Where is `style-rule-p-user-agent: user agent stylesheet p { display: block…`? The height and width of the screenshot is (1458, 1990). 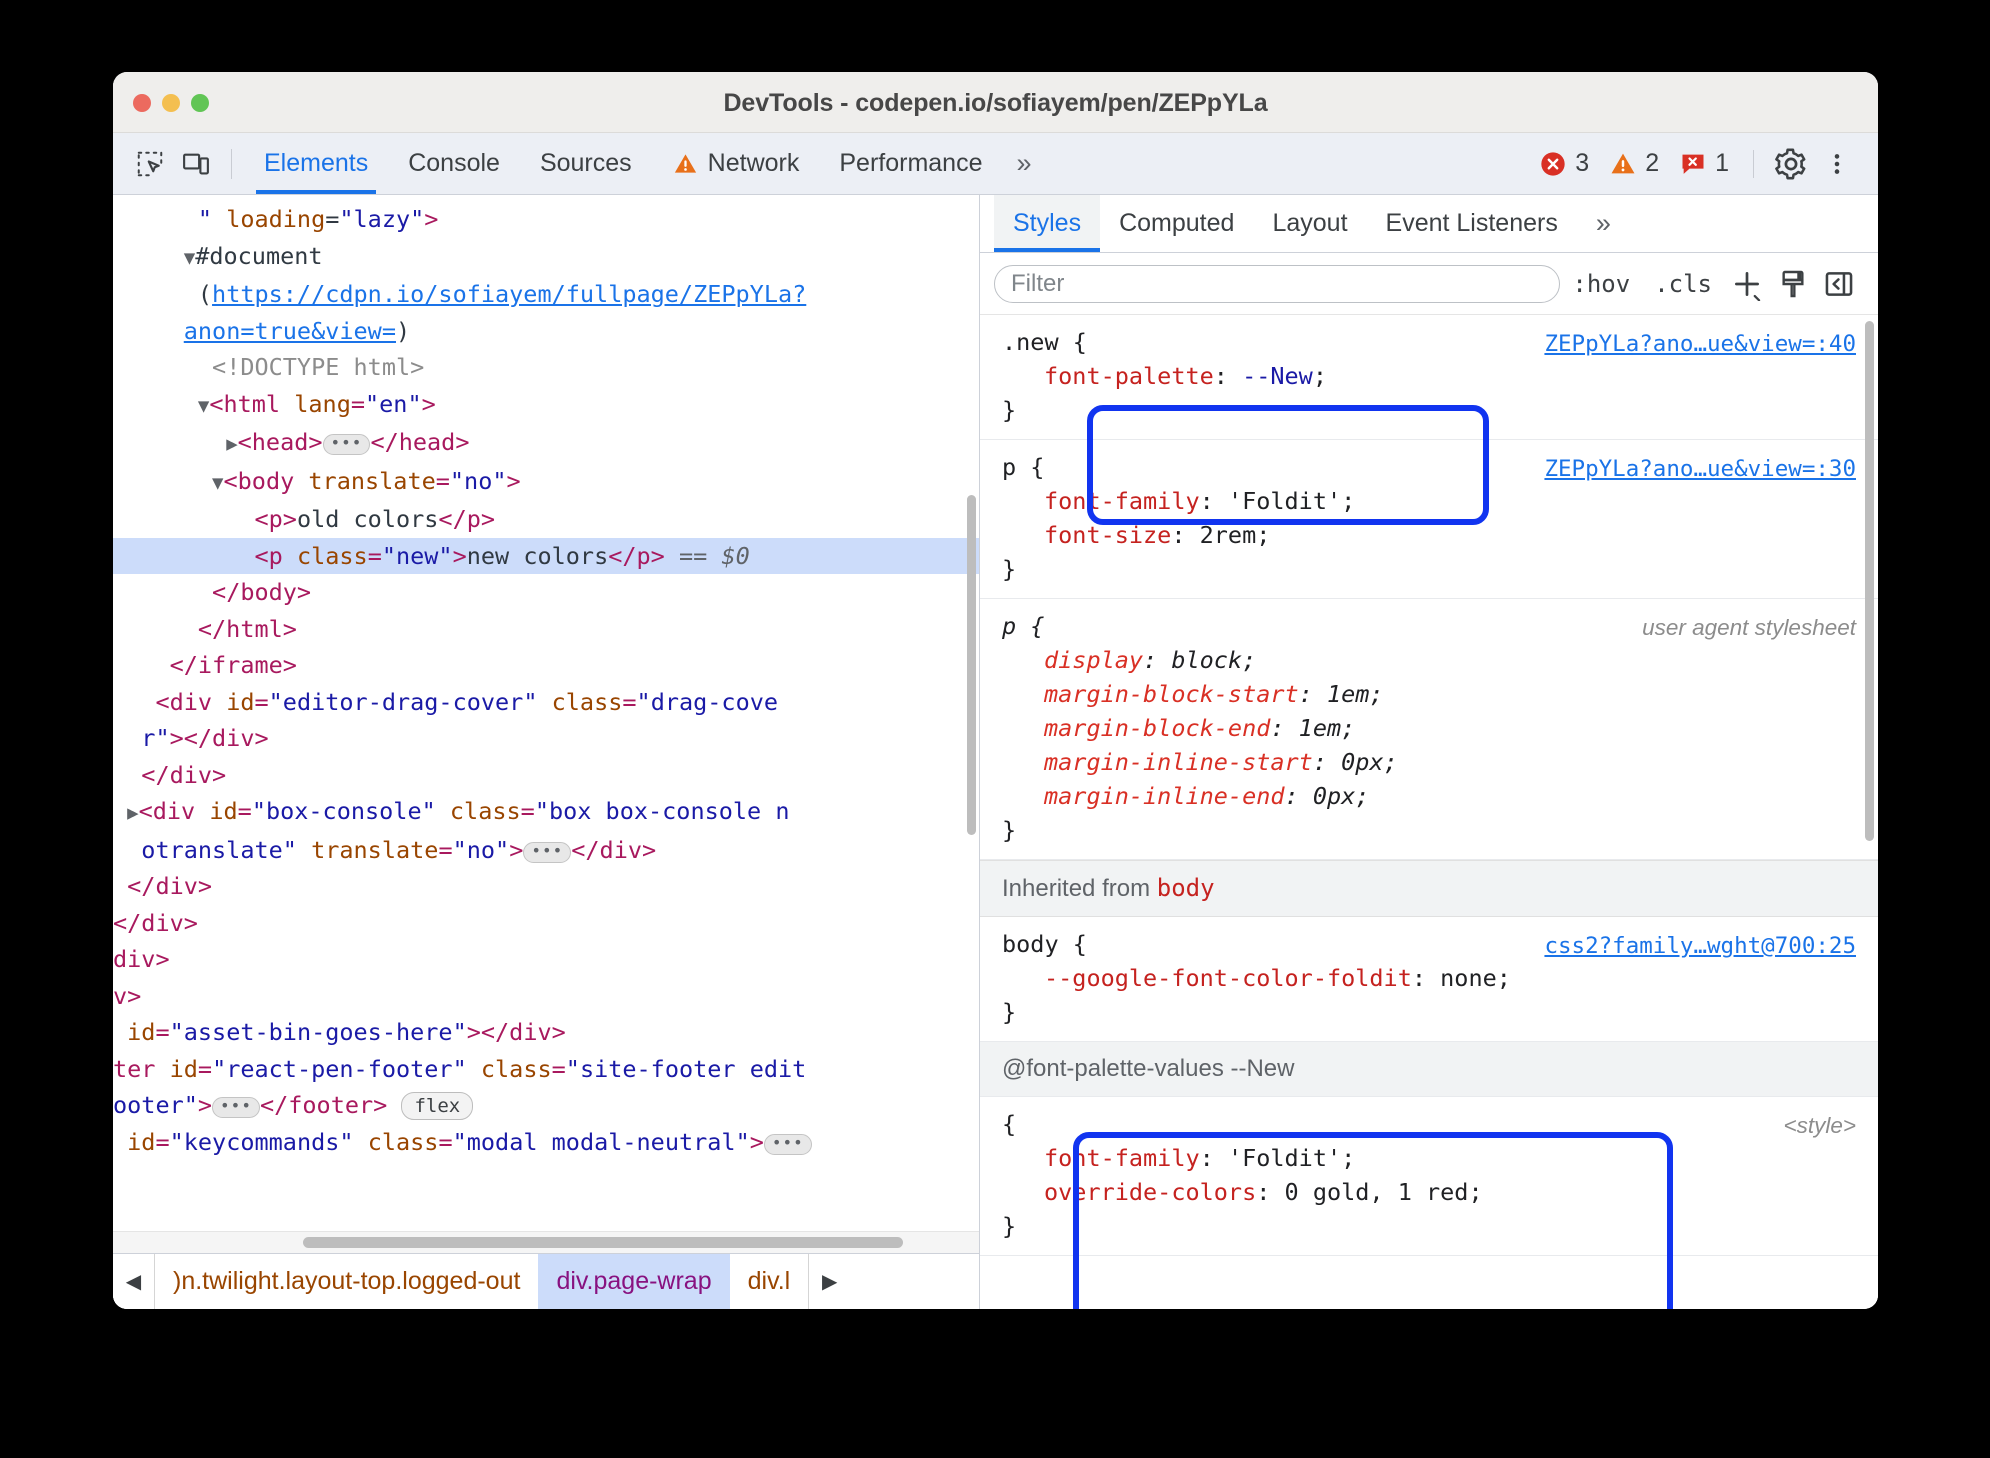 style-rule-p-user-agent: user agent stylesheet p { display: block… is located at coordinates (1429, 729).